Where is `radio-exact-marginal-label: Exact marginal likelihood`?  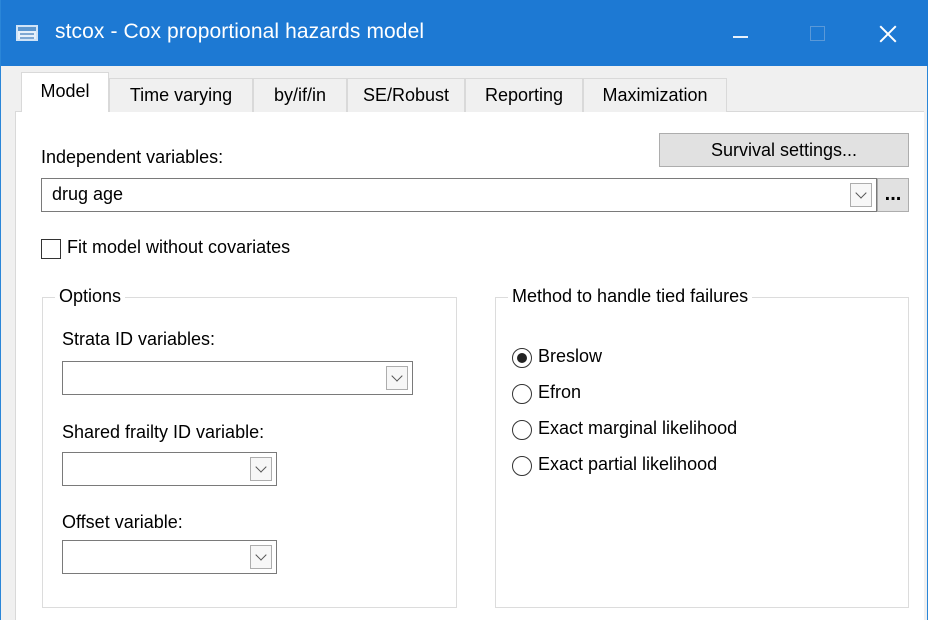 radio-exact-marginal-label: Exact marginal likelihood is located at coordinates (638, 428).